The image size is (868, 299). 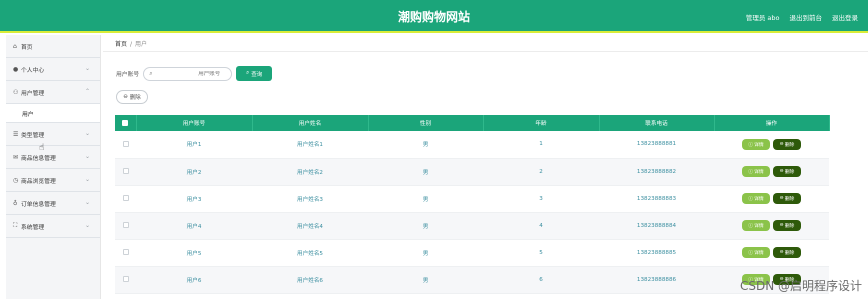 What do you see at coordinates (53, 180) in the screenshot?
I see `sidebar-item-product-browse: ◷ 商品浏览管理 ⌄` at bounding box center [53, 180].